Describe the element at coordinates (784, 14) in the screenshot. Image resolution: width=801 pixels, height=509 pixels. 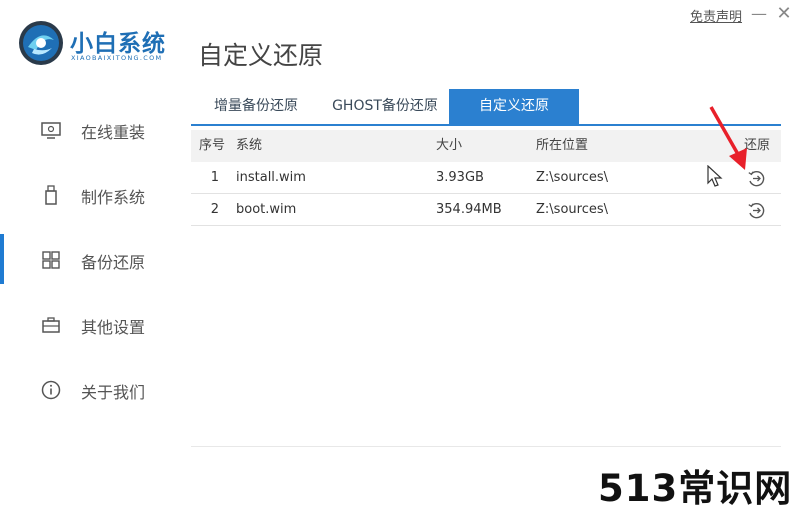
I see `close-button: ✕` at that location.